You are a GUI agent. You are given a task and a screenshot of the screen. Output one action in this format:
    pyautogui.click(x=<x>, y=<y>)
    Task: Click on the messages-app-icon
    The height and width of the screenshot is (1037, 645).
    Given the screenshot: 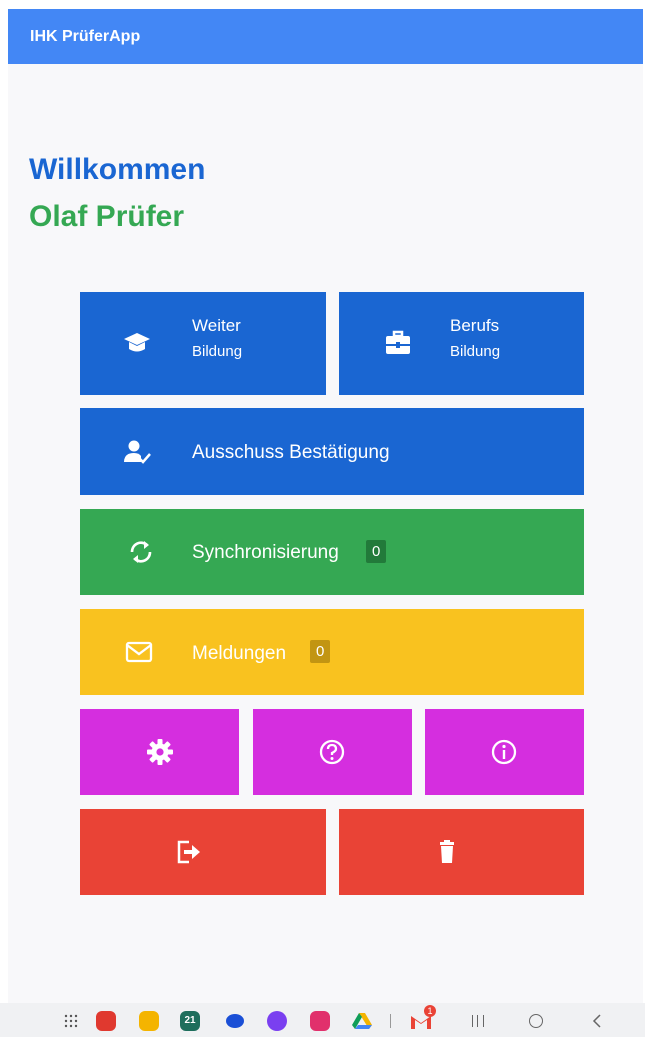 What is the action you would take?
    pyautogui.click(x=235, y=1021)
    